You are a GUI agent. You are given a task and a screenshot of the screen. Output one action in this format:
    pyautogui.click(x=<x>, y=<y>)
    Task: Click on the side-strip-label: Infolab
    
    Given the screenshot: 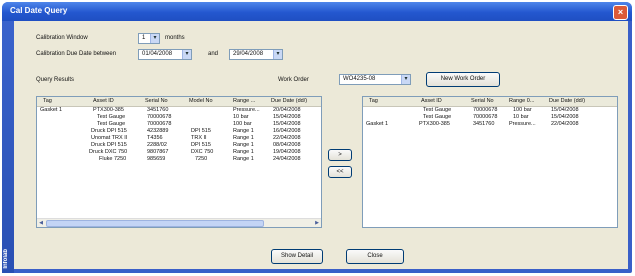 What is the action you would take?
    pyautogui.click(x=6, y=259)
    